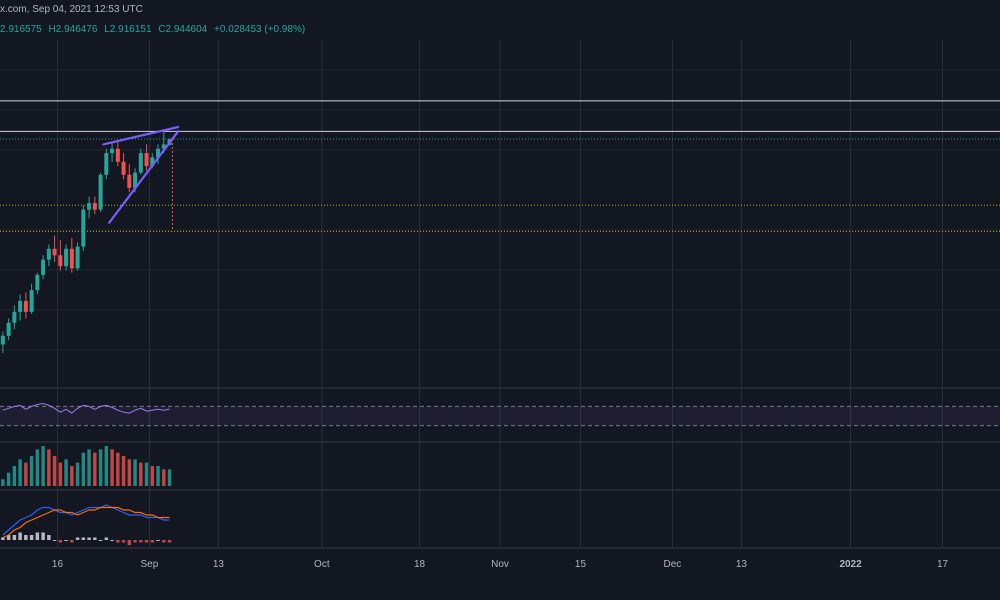  I want to click on x-tick-label: 15, so click(581, 564).